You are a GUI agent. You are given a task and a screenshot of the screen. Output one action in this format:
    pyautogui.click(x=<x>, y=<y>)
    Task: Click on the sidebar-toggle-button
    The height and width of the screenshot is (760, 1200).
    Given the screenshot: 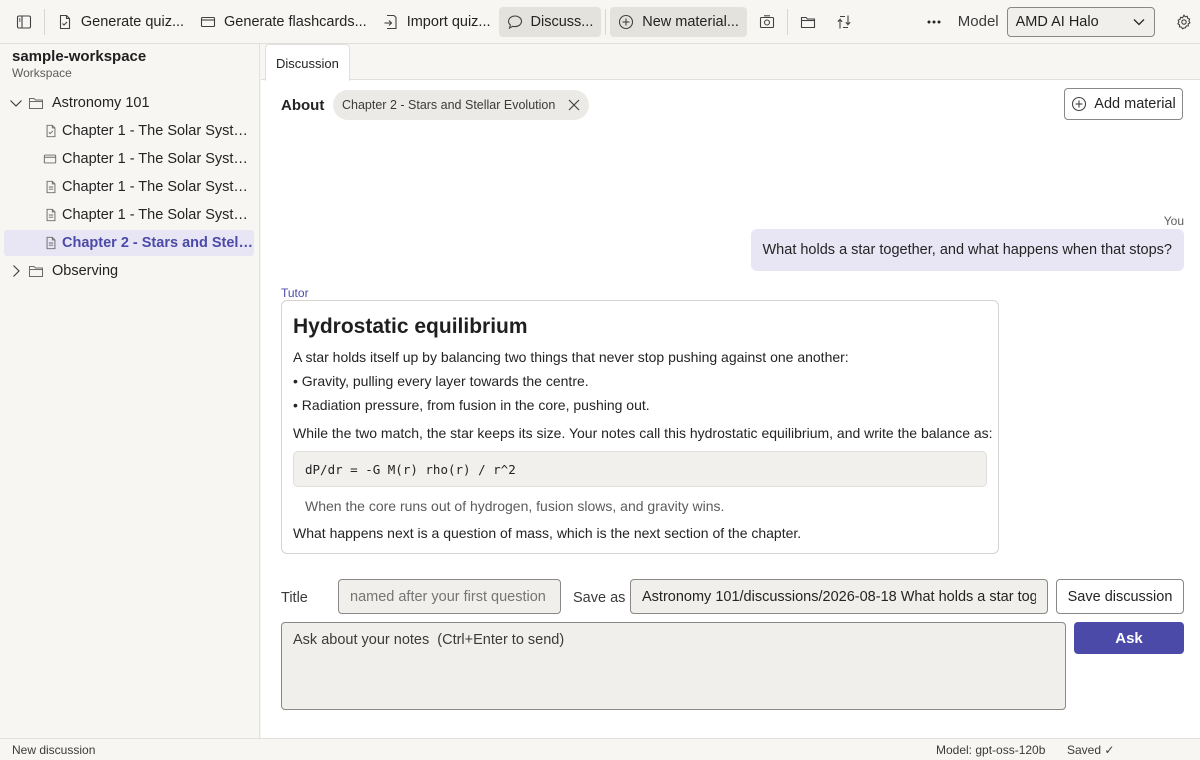 What is the action you would take?
    pyautogui.click(x=24, y=22)
    